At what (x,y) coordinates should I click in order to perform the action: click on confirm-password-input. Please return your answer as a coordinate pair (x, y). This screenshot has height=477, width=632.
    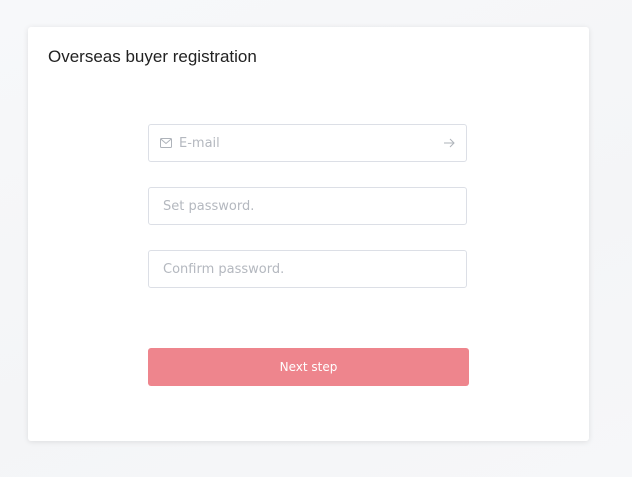
    Looking at the image, I should click on (307, 269).